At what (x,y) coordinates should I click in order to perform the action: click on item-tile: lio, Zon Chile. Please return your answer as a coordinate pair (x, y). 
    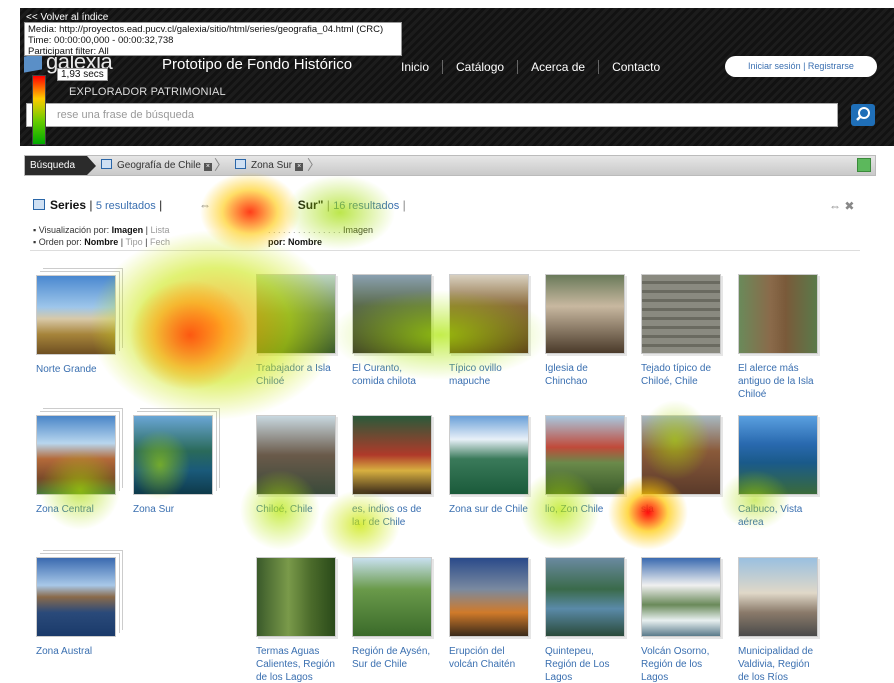
    Looking at the image, I should click on (585, 465).